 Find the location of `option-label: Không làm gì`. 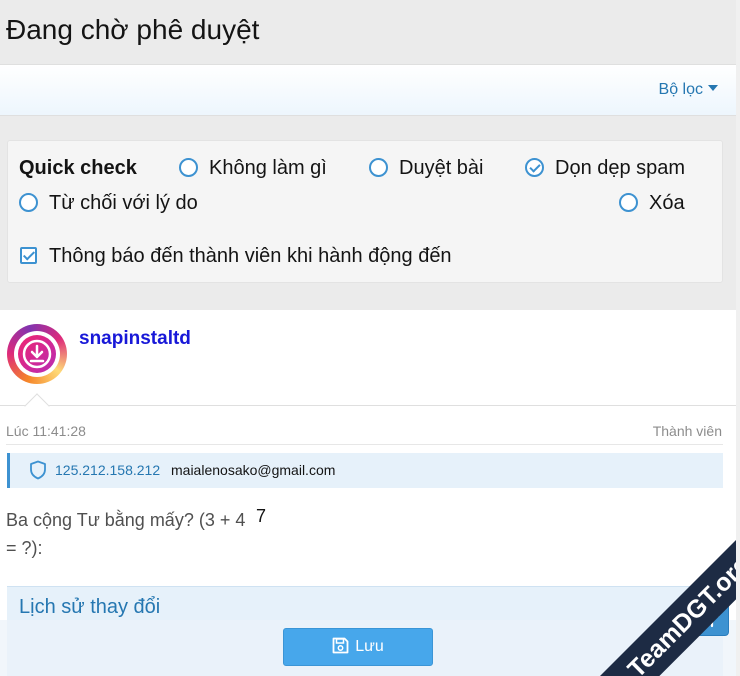

option-label: Không làm gì is located at coordinates (268, 168).